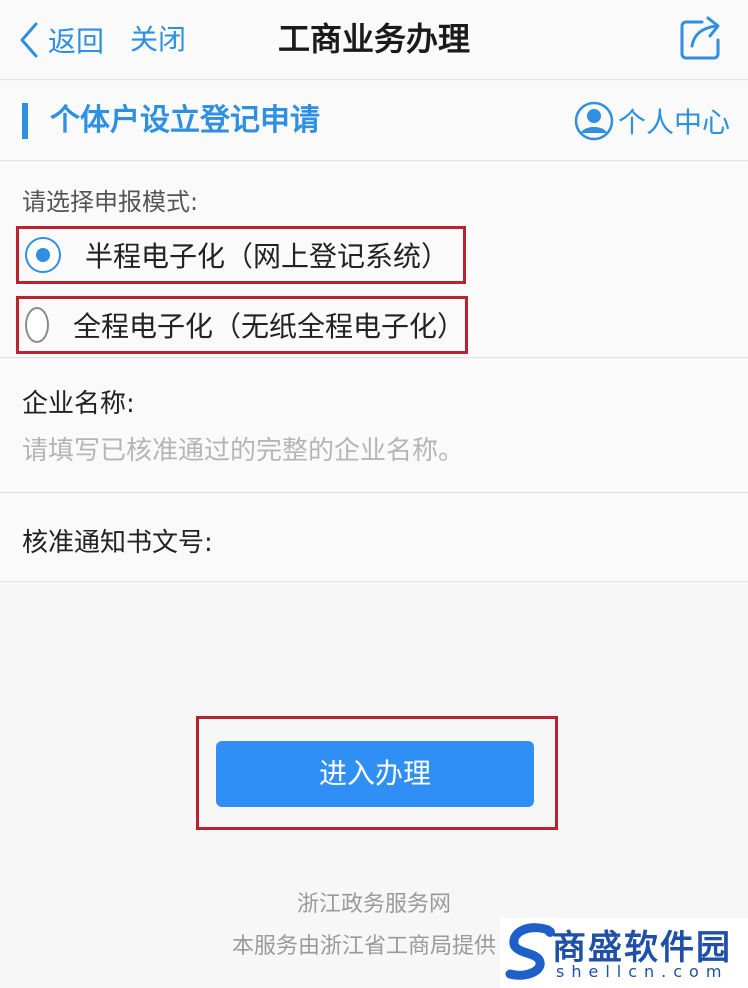 This screenshot has width=748, height=988. I want to click on radio-unchecked-icon, so click(37, 325).